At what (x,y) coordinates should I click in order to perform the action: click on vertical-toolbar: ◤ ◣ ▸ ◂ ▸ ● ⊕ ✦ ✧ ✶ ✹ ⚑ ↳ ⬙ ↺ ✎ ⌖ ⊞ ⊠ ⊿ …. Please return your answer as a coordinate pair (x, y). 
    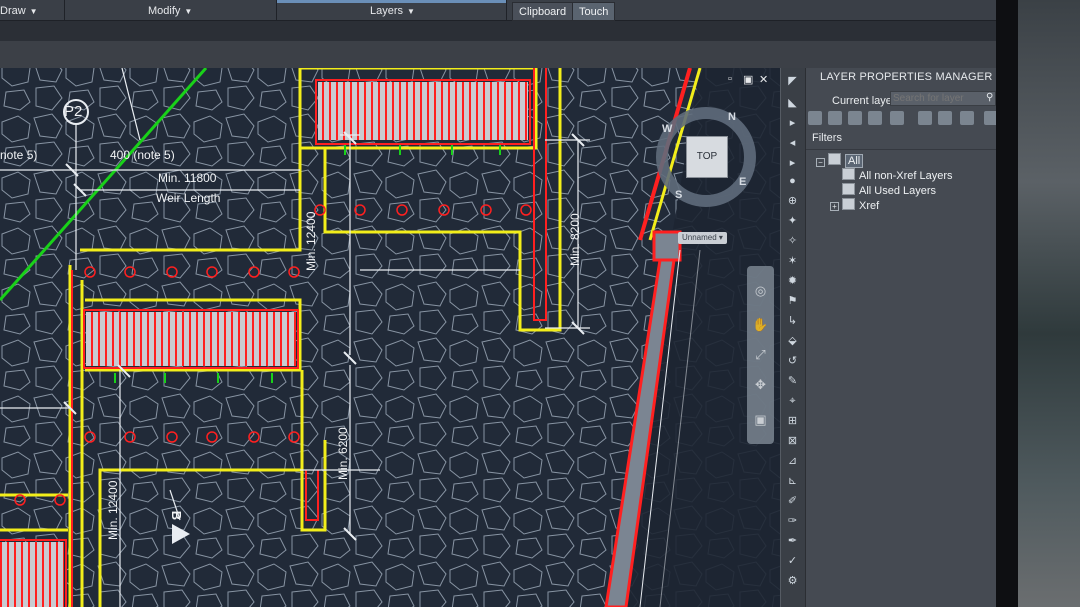
    Looking at the image, I should click on (792, 337).